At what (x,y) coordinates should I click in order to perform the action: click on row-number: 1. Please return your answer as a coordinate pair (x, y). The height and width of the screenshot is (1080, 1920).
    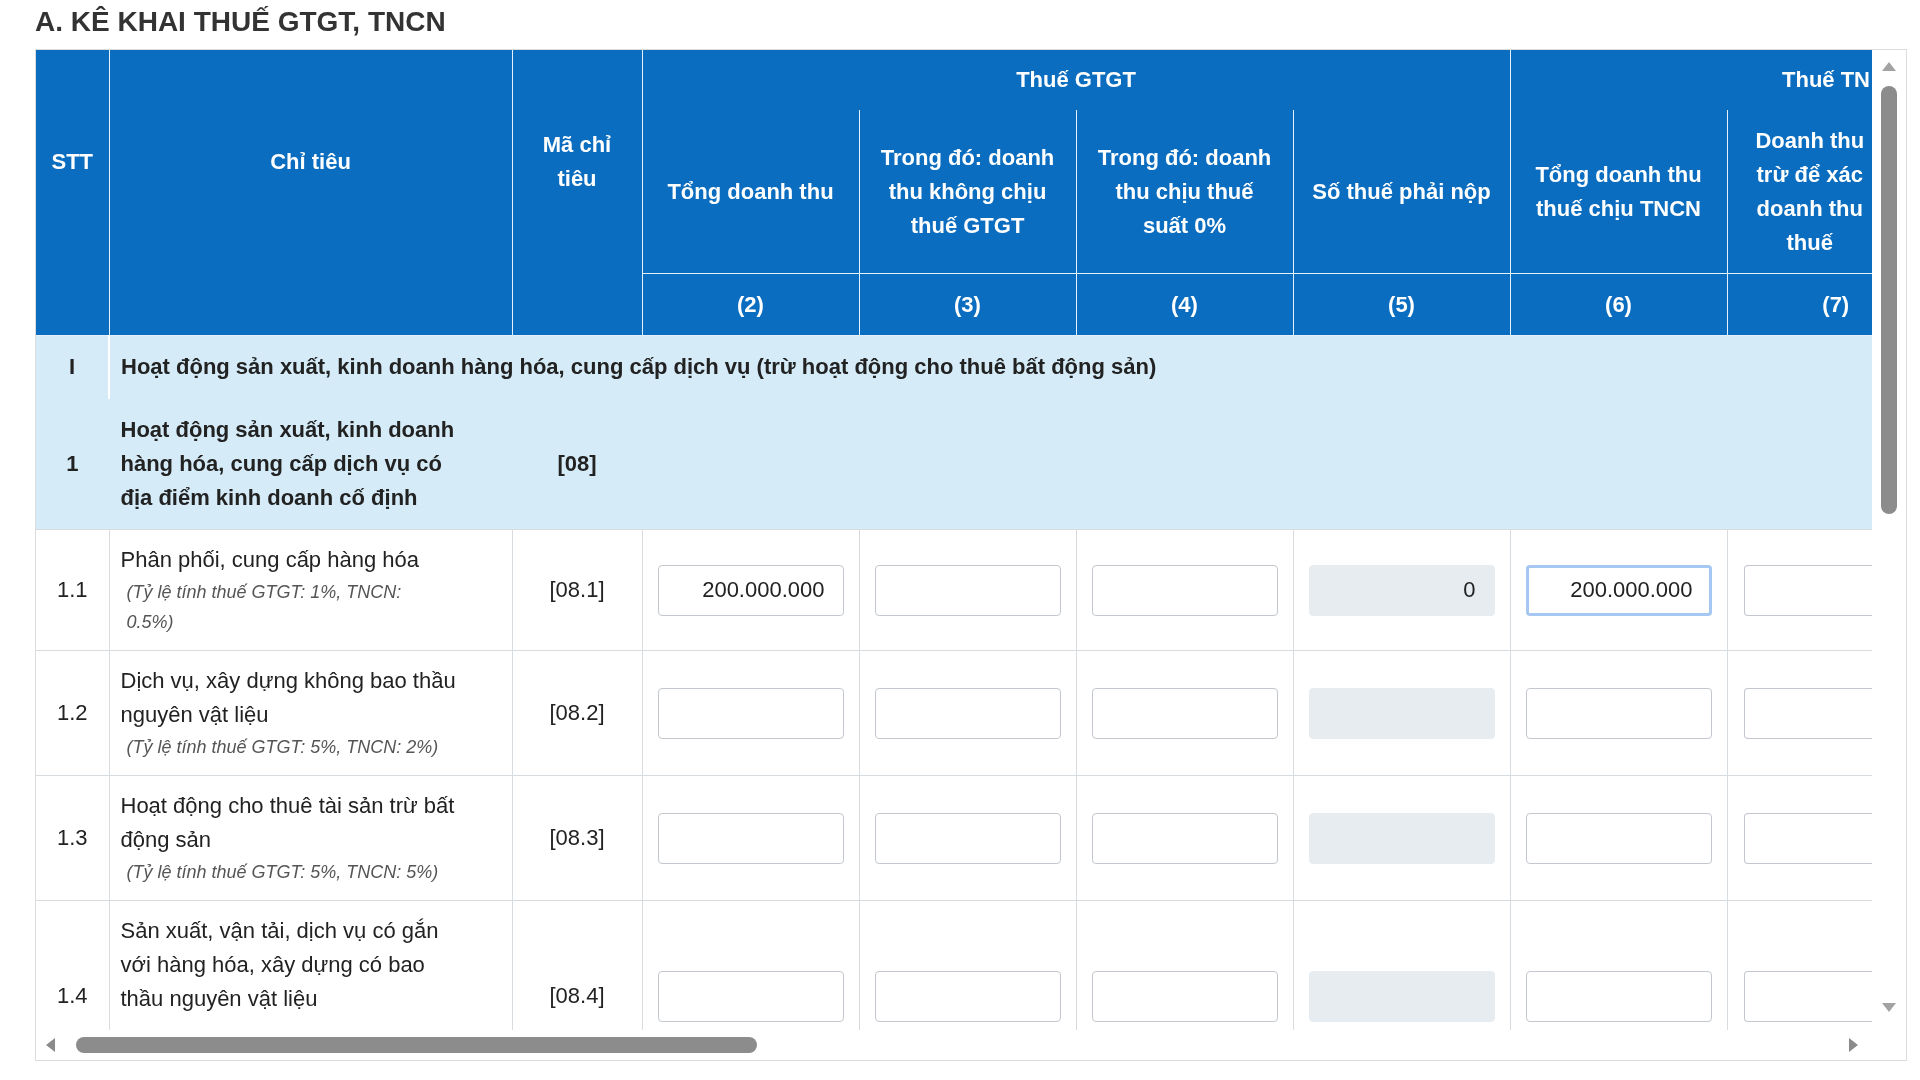
    Looking at the image, I should click on (72, 463).